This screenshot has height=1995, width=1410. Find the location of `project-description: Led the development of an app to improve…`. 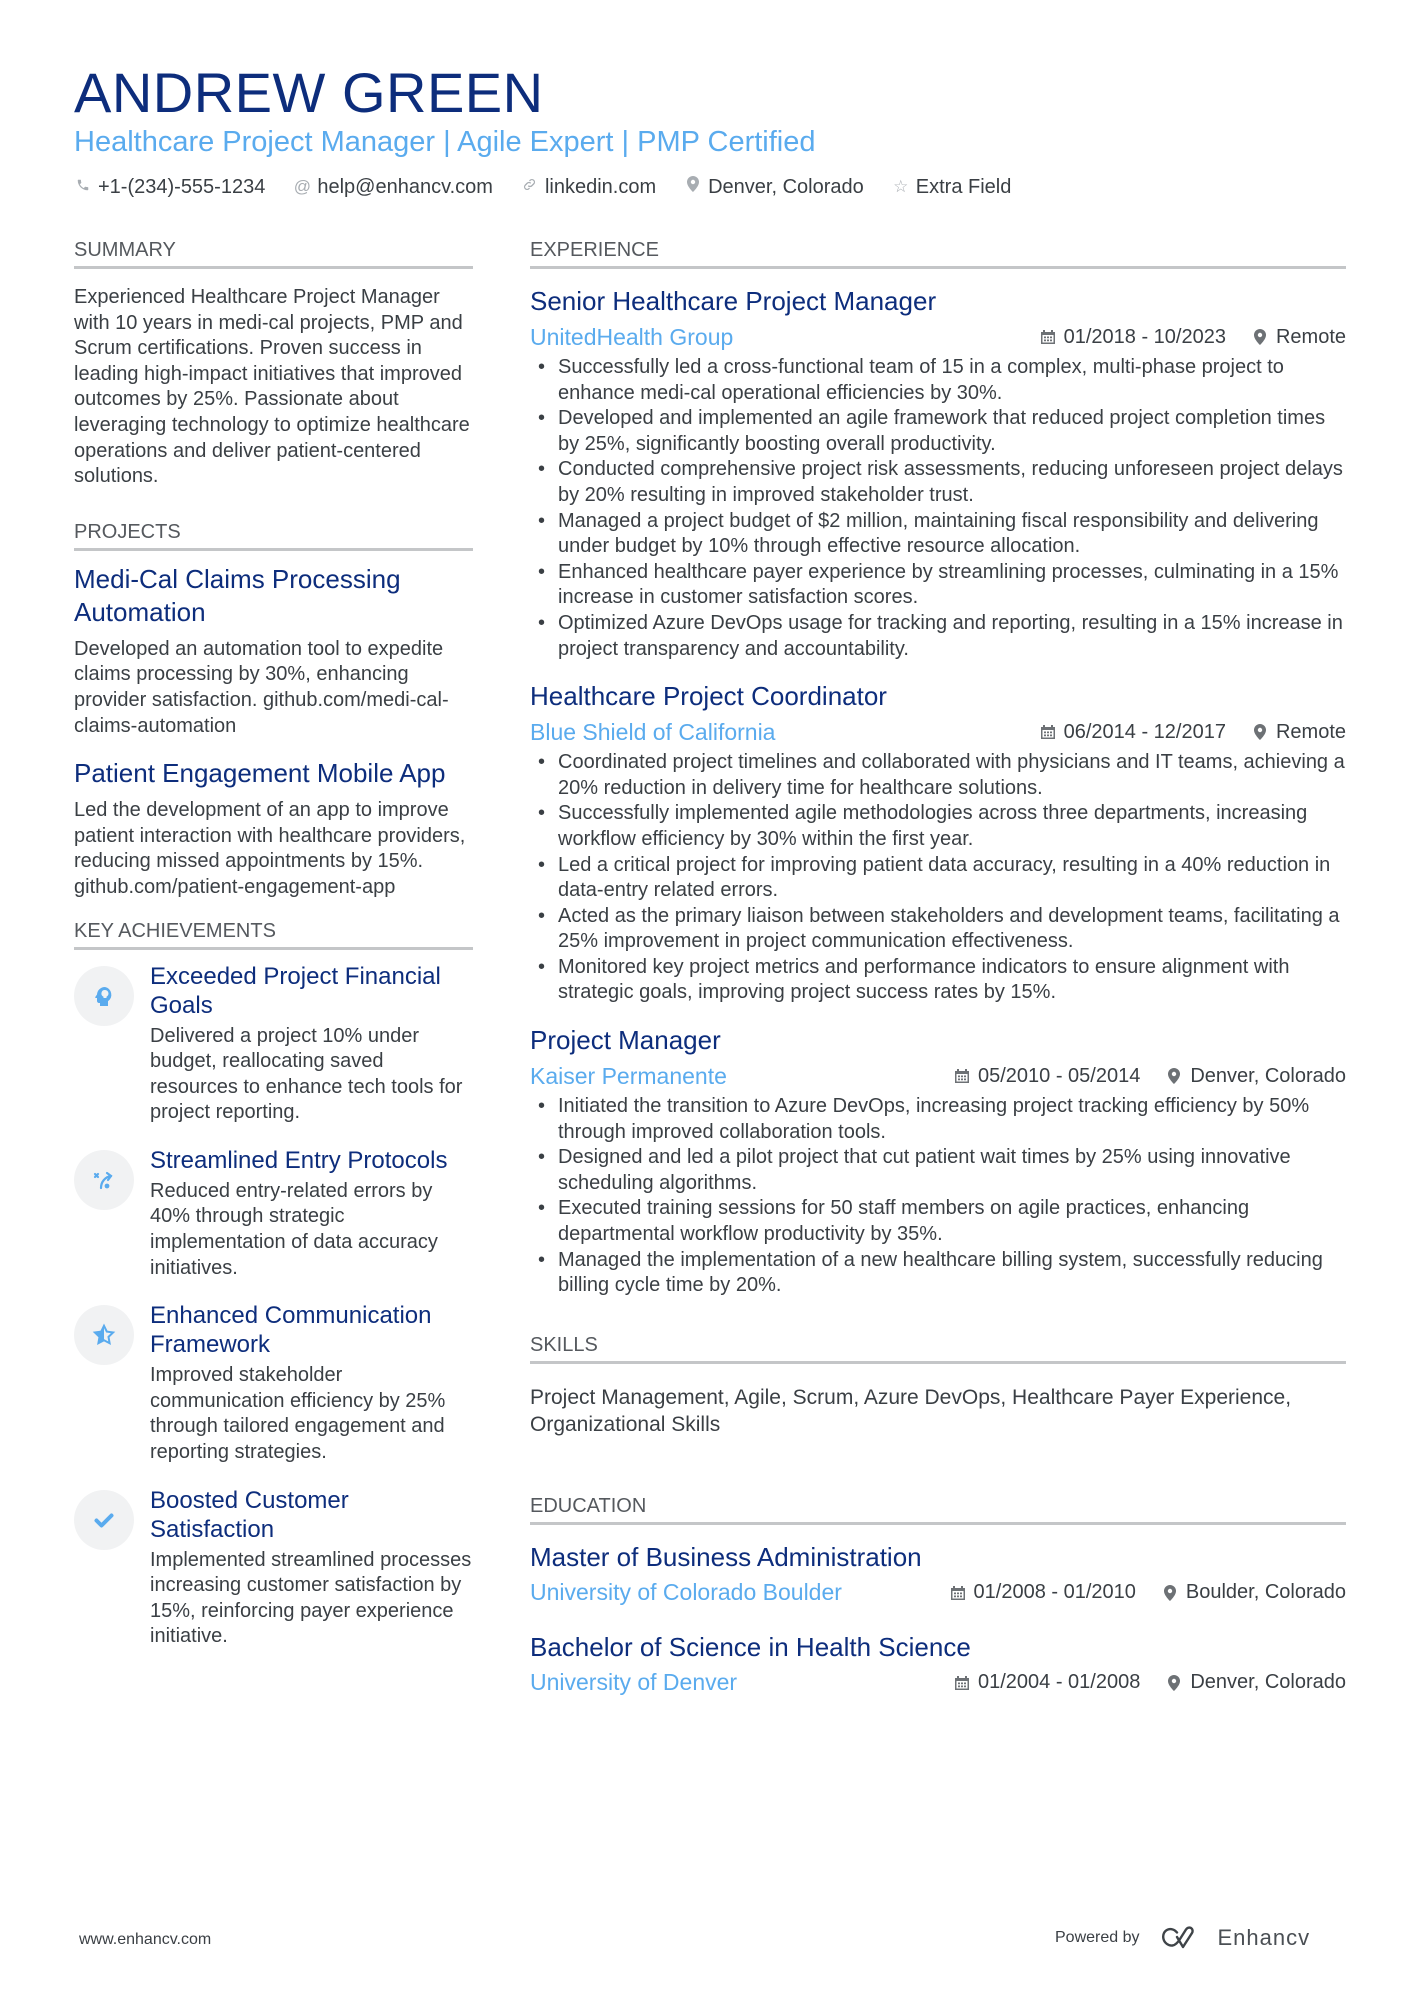

project-description: Led the development of an app to improve… is located at coordinates (270, 848).